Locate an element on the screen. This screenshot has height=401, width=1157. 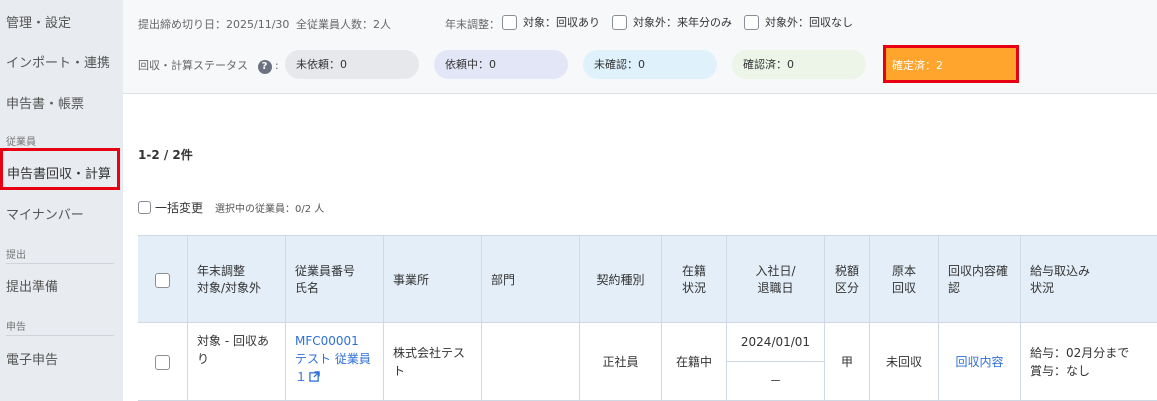
sidebar-item-efile: 電子申告 is located at coordinates (32, 358).